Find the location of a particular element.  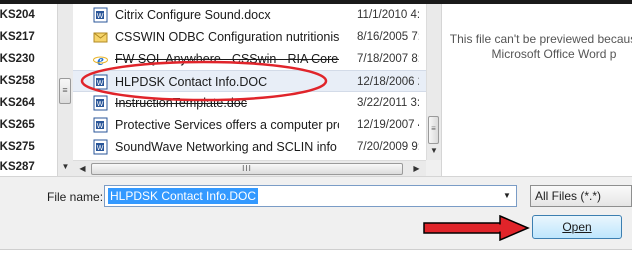

open-button: Open is located at coordinates (577, 227).